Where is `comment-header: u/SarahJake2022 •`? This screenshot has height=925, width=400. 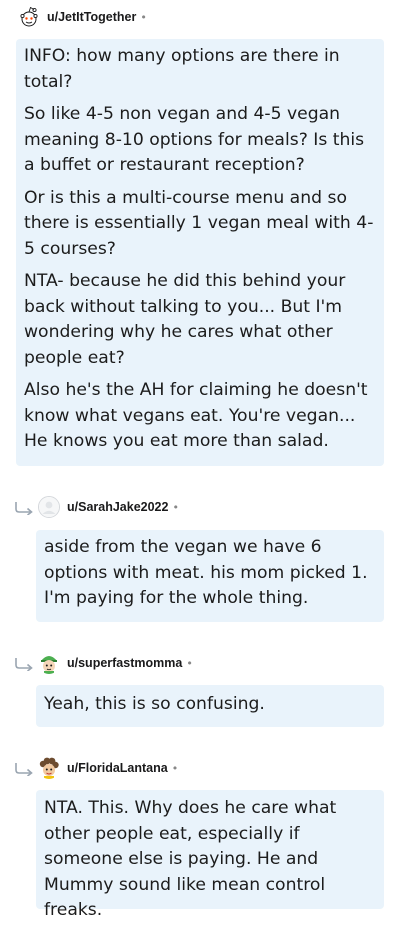 comment-header: u/SarahJake2022 • is located at coordinates (108, 507).